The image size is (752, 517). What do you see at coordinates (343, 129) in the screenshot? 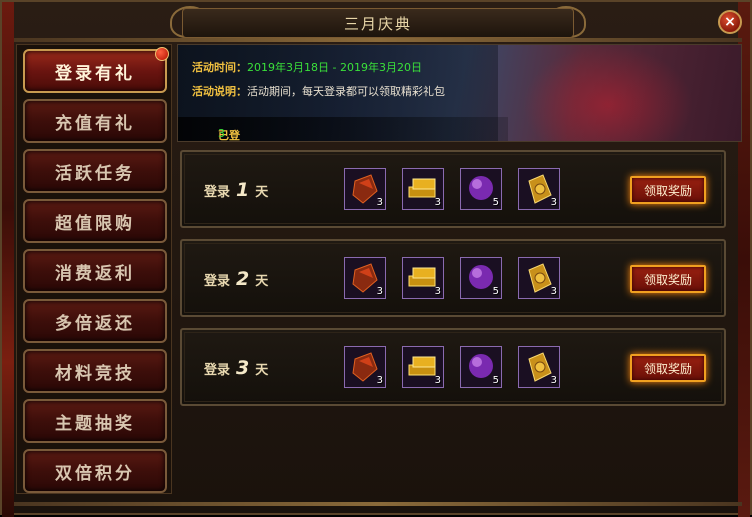
I see `login-days: 已登录天数：3天` at bounding box center [343, 129].